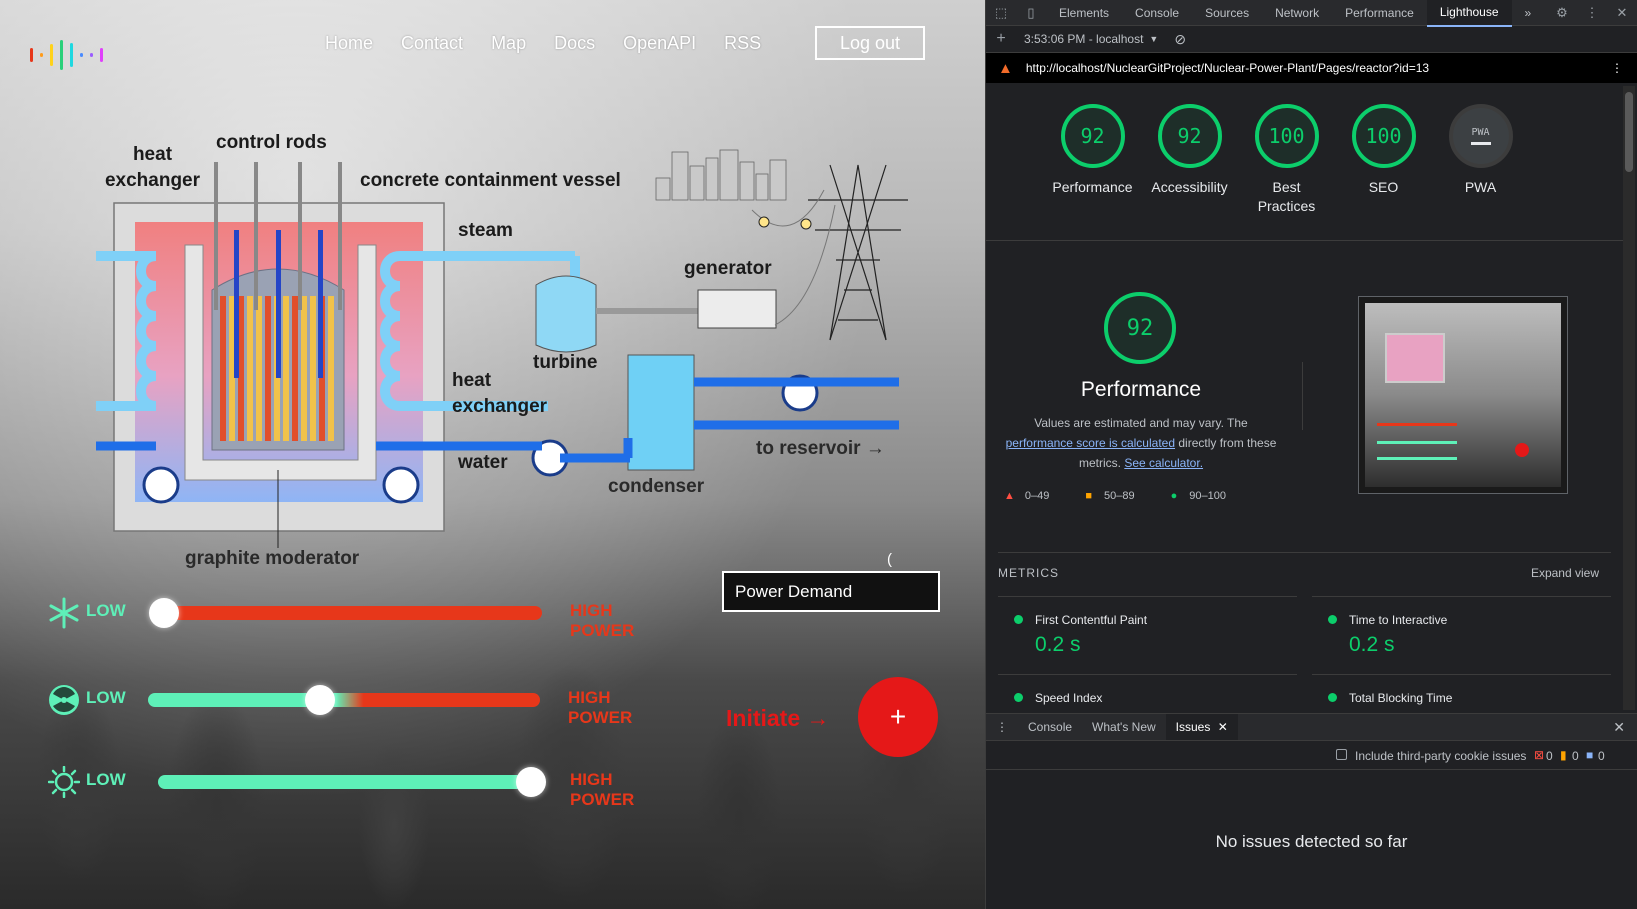  Describe the element at coordinates (1153, 39) in the screenshot. I see `dropdown-icon: ▼` at that location.